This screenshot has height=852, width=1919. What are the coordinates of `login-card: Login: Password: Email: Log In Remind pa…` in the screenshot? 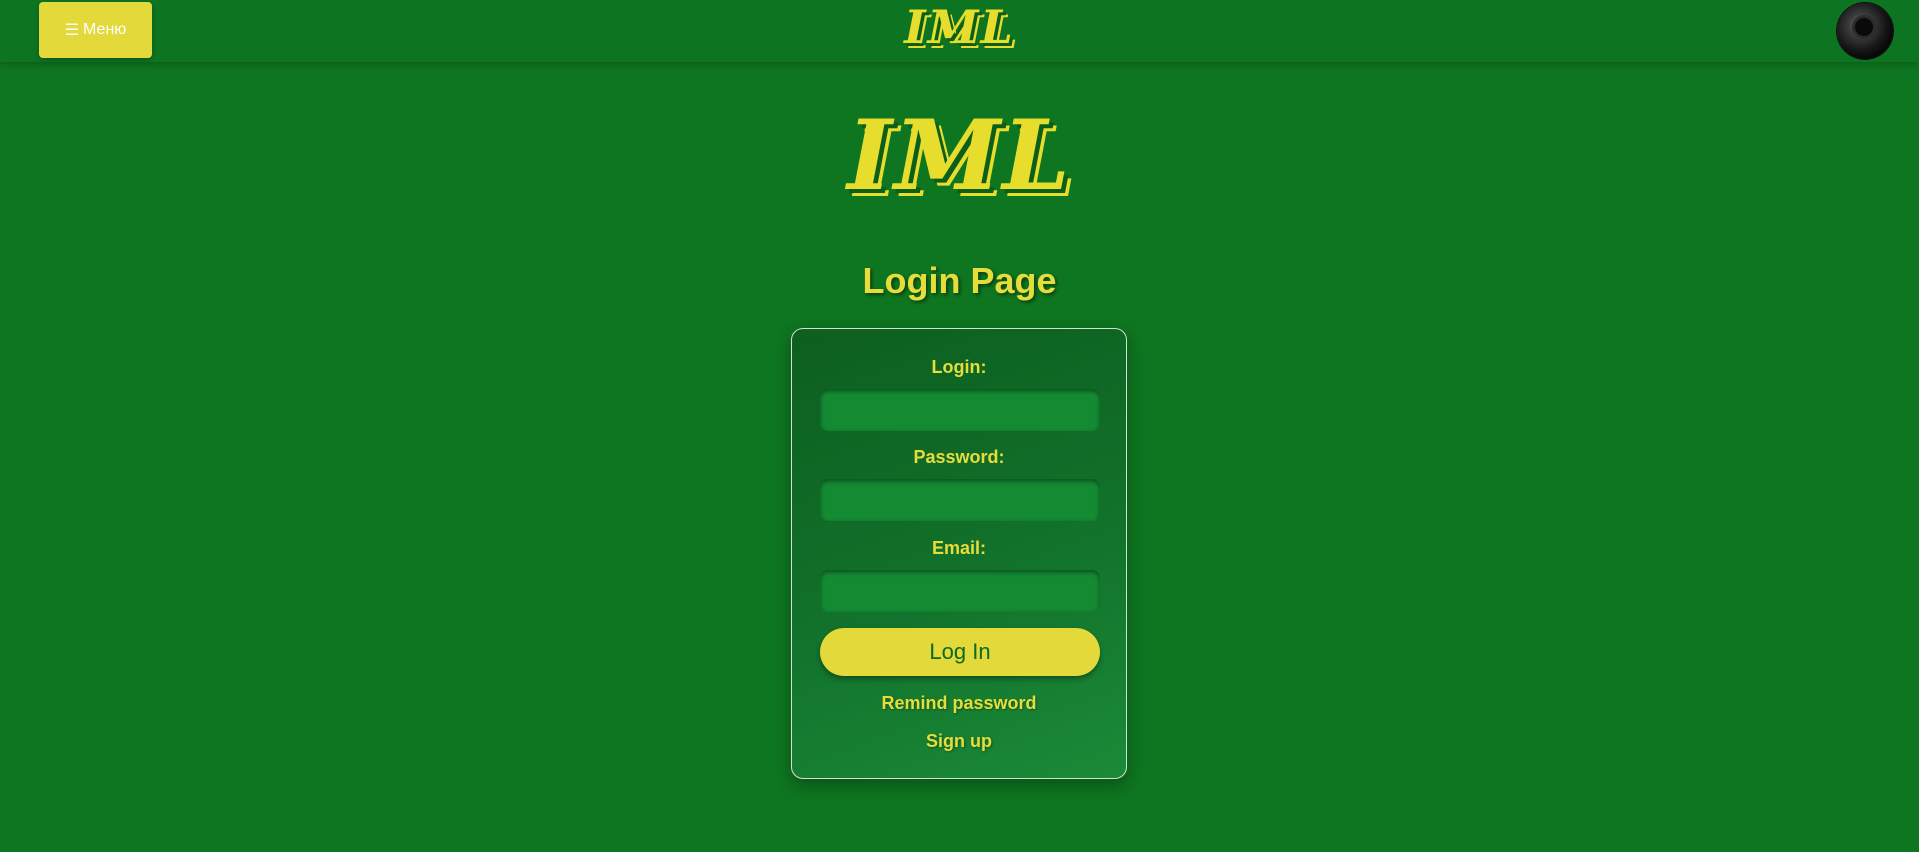 It's located at (959, 553).